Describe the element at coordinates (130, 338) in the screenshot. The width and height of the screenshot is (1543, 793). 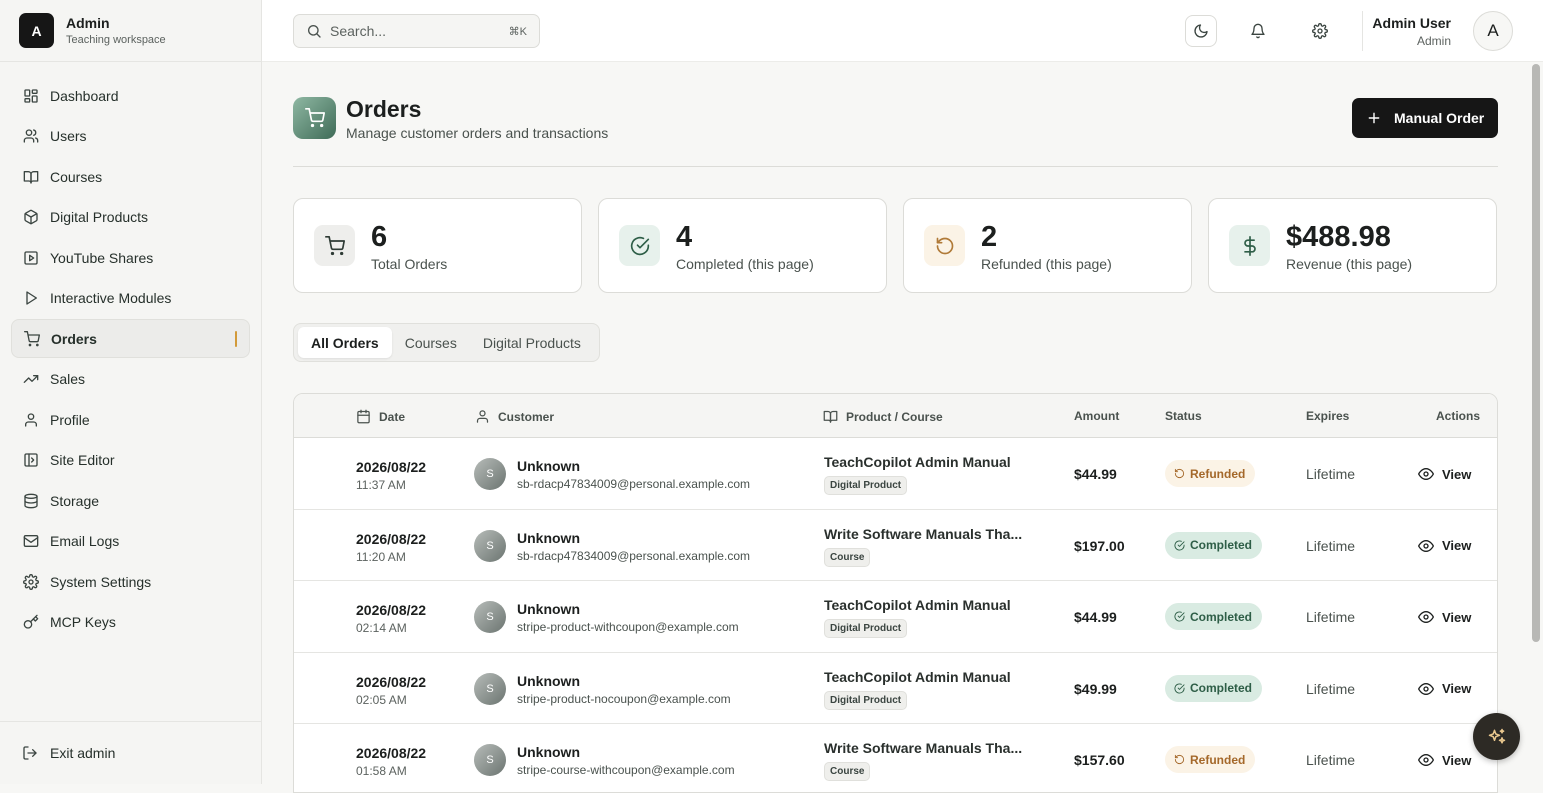
I see `sidebar-item-orders: Orders` at that location.